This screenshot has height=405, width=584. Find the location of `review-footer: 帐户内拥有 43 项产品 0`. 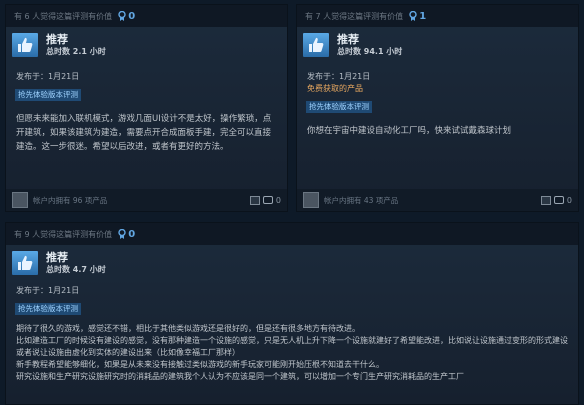

review-footer: 帐户内拥有 43 项产品 0 is located at coordinates (437, 200).